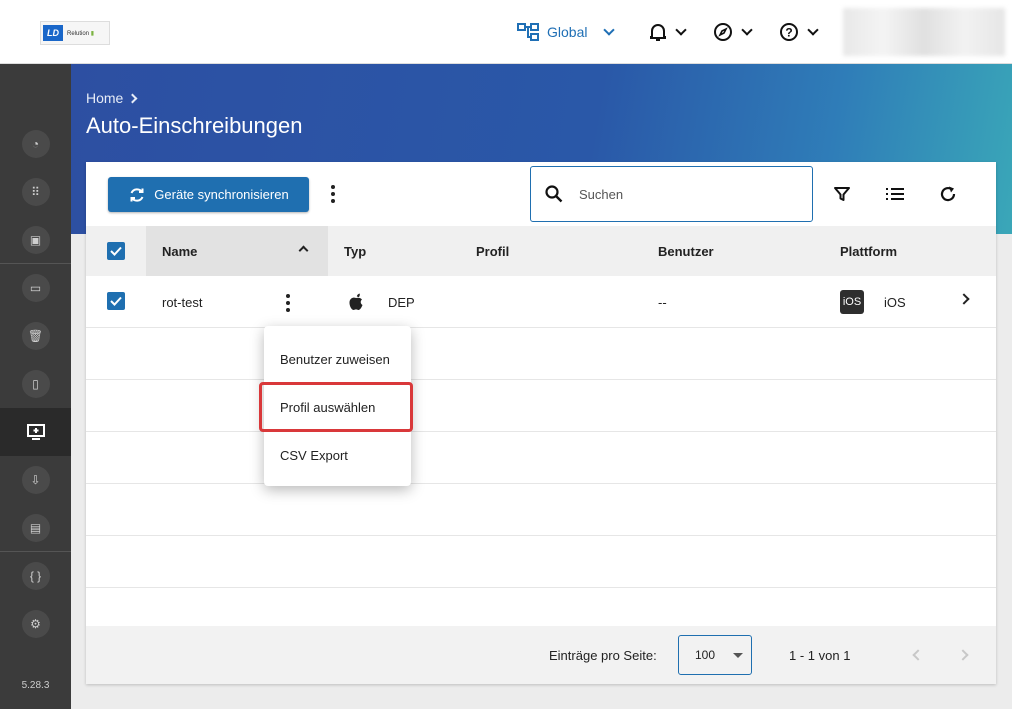  I want to click on highlight-box, so click(336, 407).